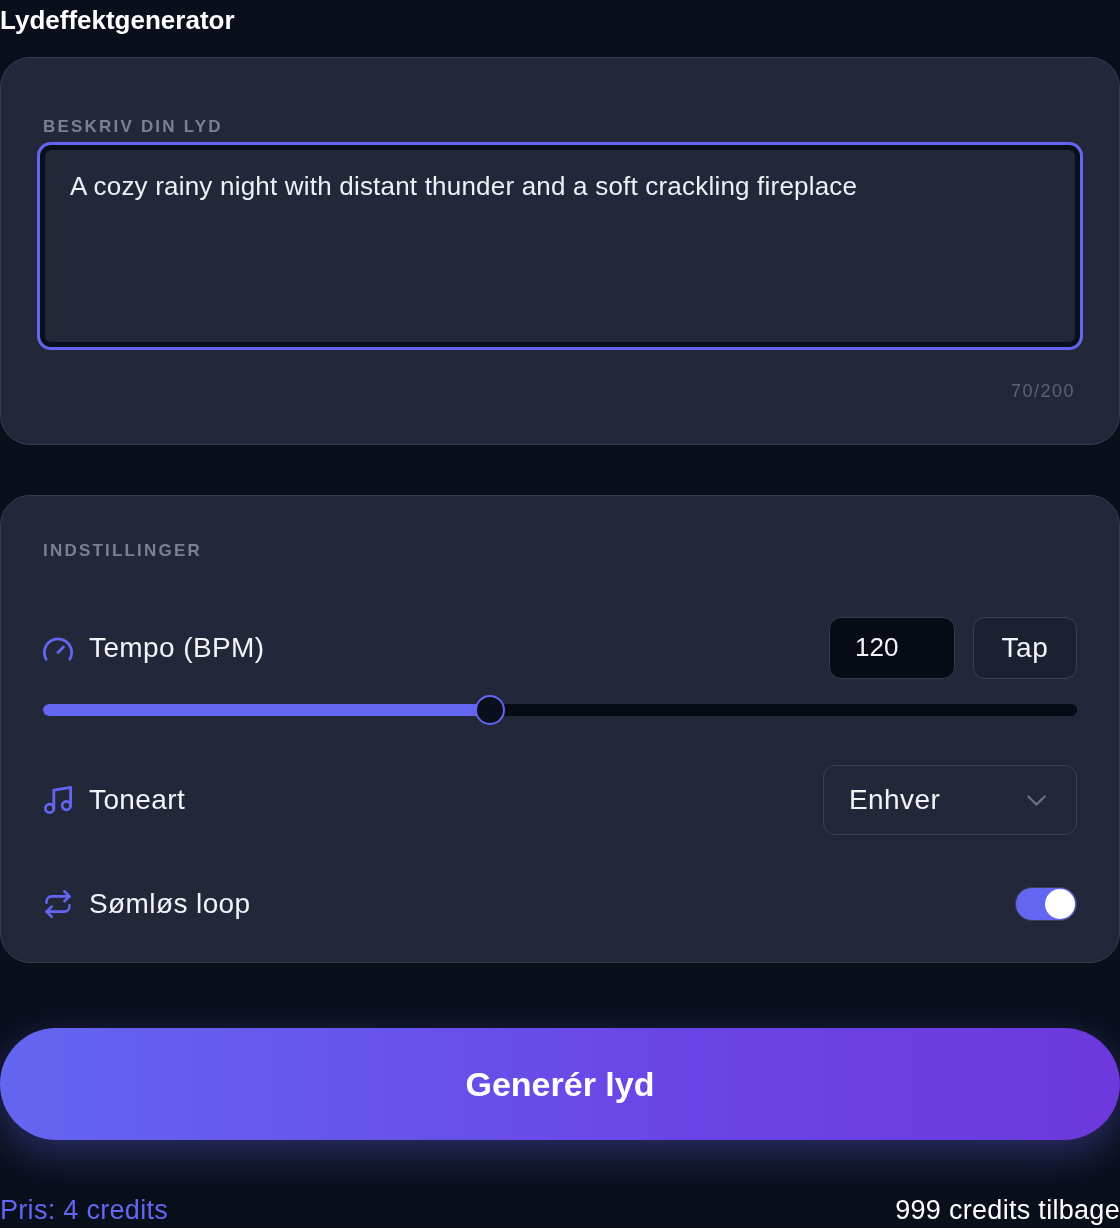 The width and height of the screenshot is (1120, 1228). I want to click on slider-thumb, so click(489, 710).